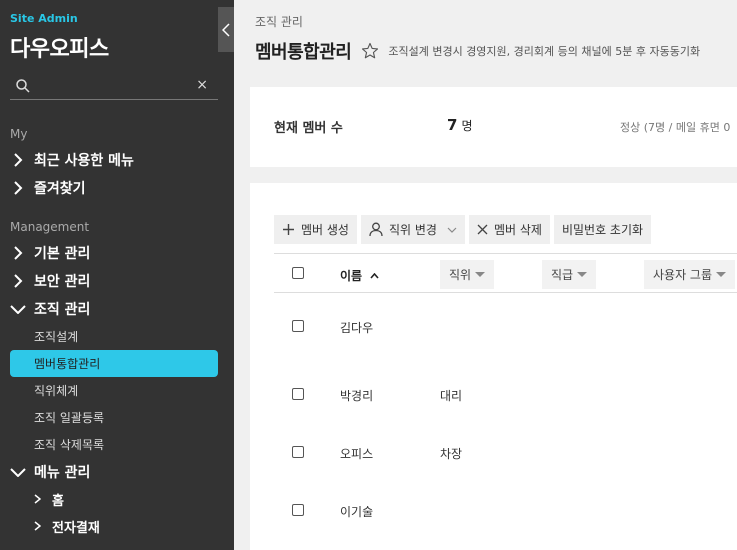 The image size is (737, 550). What do you see at coordinates (452, 125) in the screenshot?
I see `member-count-number: 7` at bounding box center [452, 125].